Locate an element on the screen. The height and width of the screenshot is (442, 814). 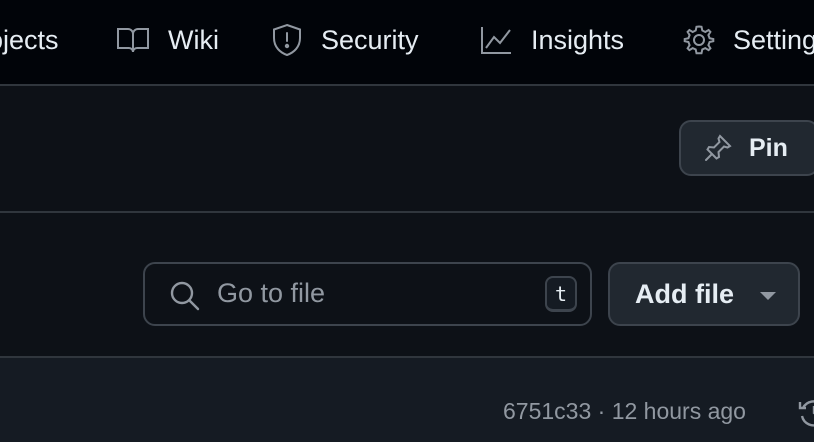
nav-item-label: Settings is located at coordinates (773, 39).